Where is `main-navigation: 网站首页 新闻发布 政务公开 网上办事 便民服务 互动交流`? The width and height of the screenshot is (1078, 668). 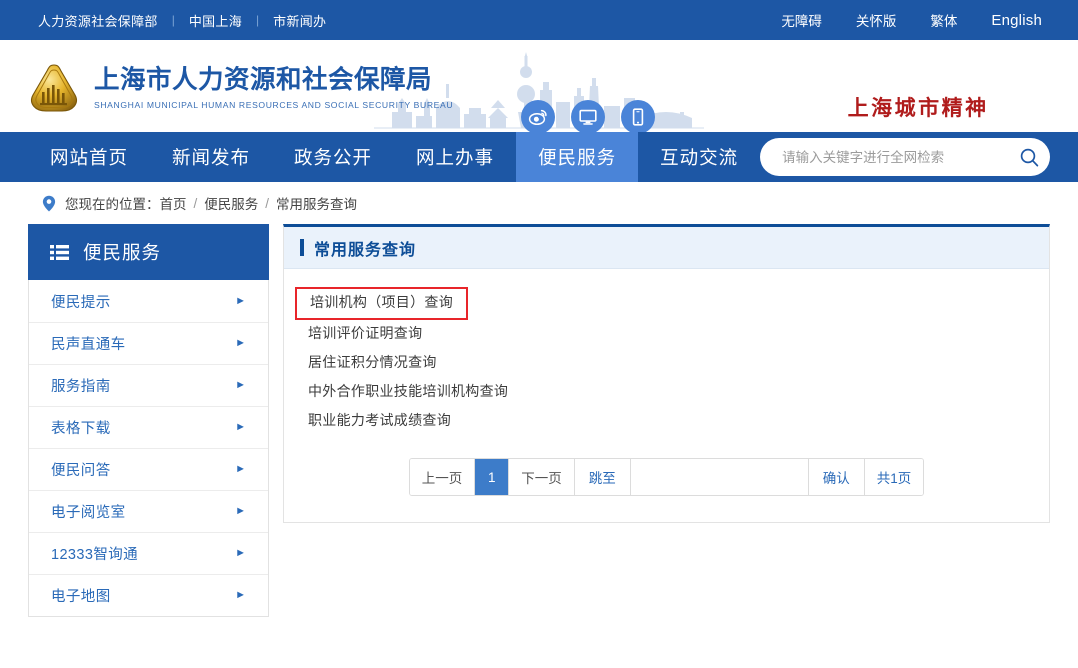
main-navigation: 网站首页 新闻发布 政务公开 网上办事 便民服务 互动交流 is located at coordinates (539, 157).